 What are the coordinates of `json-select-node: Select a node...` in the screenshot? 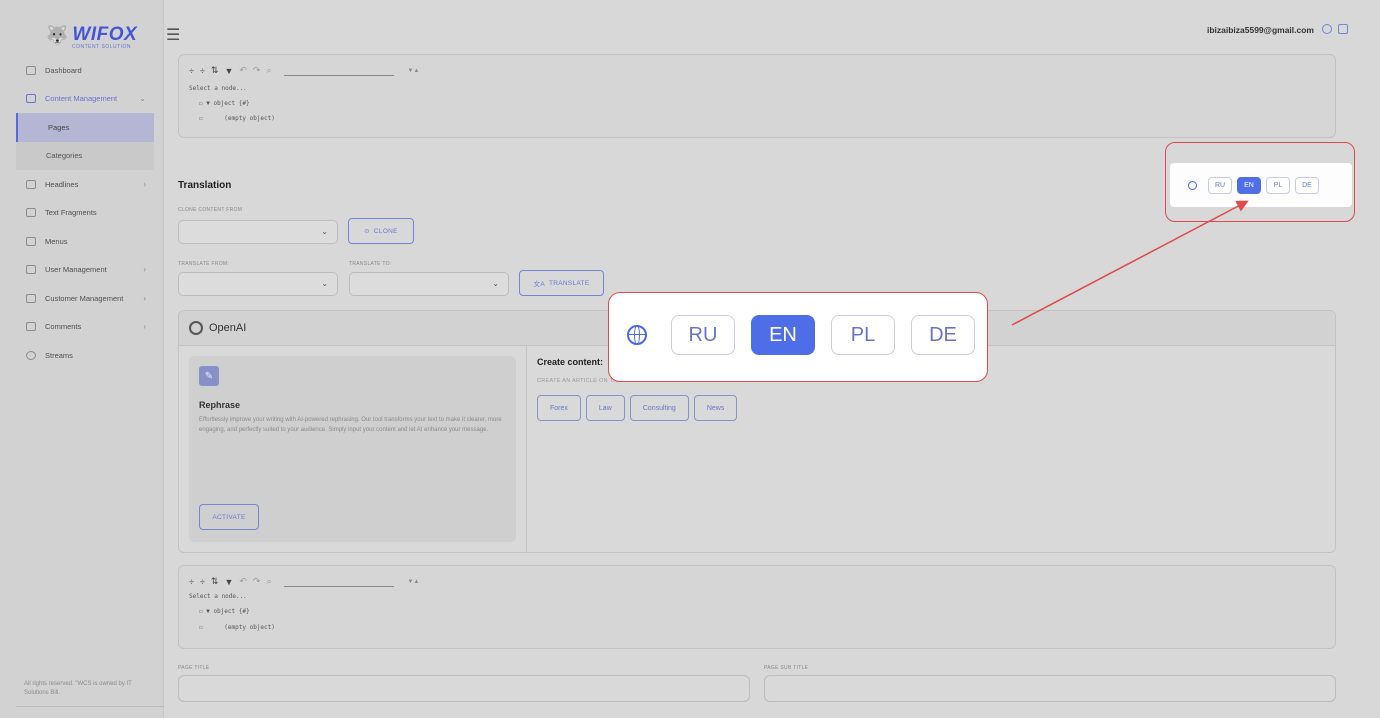 It's located at (218, 596).